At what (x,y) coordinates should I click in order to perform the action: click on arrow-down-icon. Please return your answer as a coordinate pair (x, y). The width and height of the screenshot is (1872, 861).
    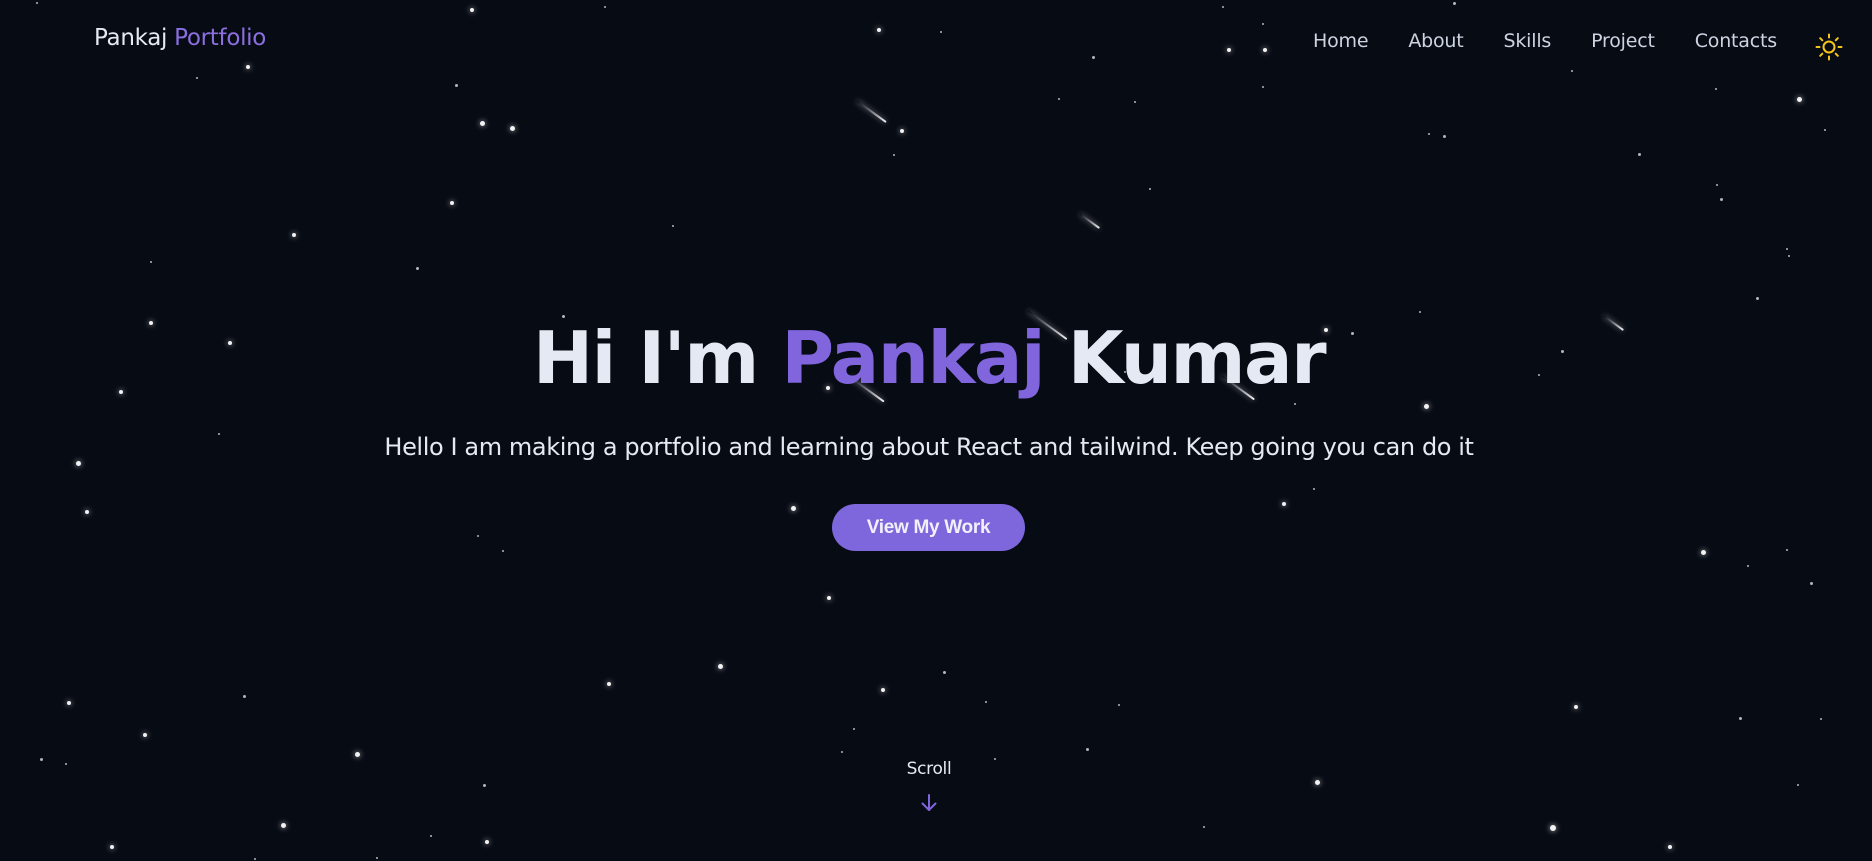
    Looking at the image, I should click on (929, 802).